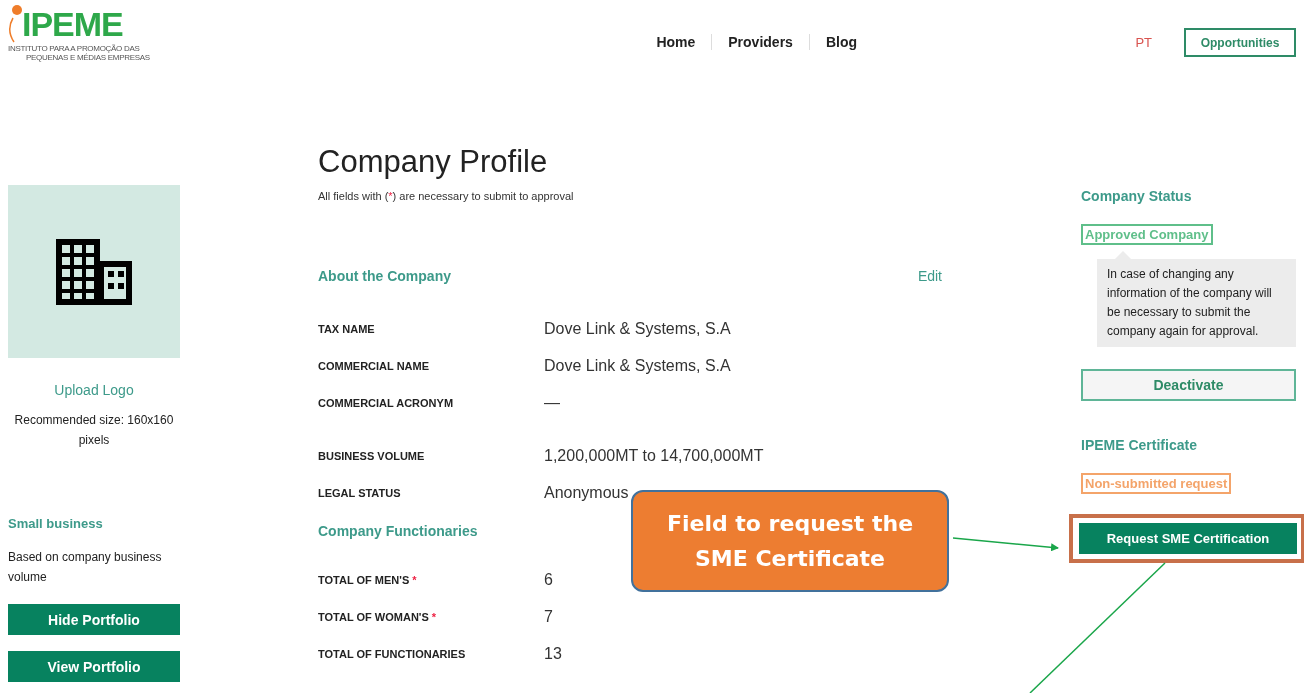 This screenshot has width=1304, height=693. Describe the element at coordinates (15, 24) in the screenshot. I see `logo-mark-icon` at that location.